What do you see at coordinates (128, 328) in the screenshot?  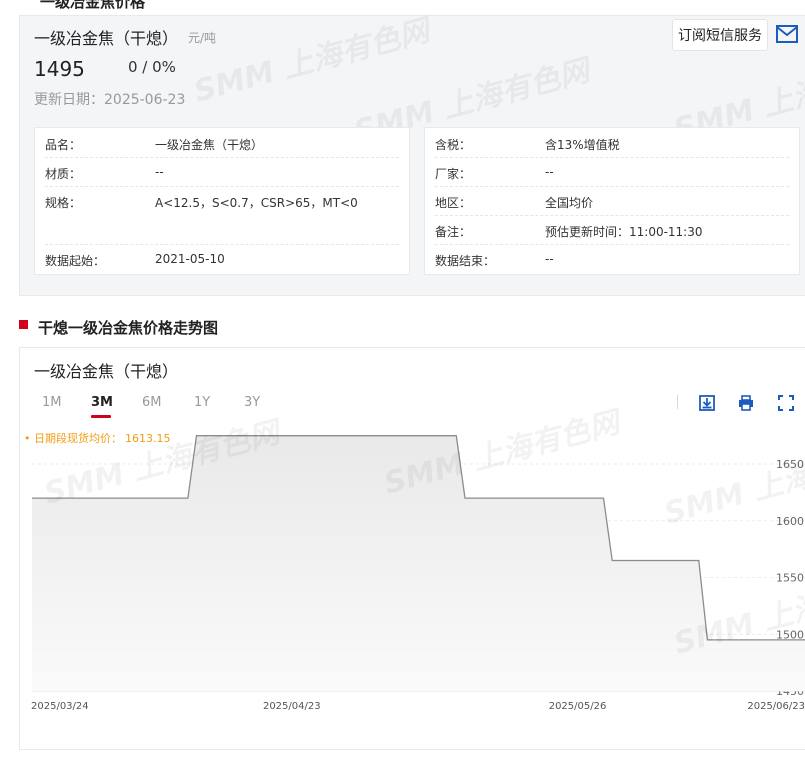 I see `section-title: 干熄一级冶金焦价格走势图` at bounding box center [128, 328].